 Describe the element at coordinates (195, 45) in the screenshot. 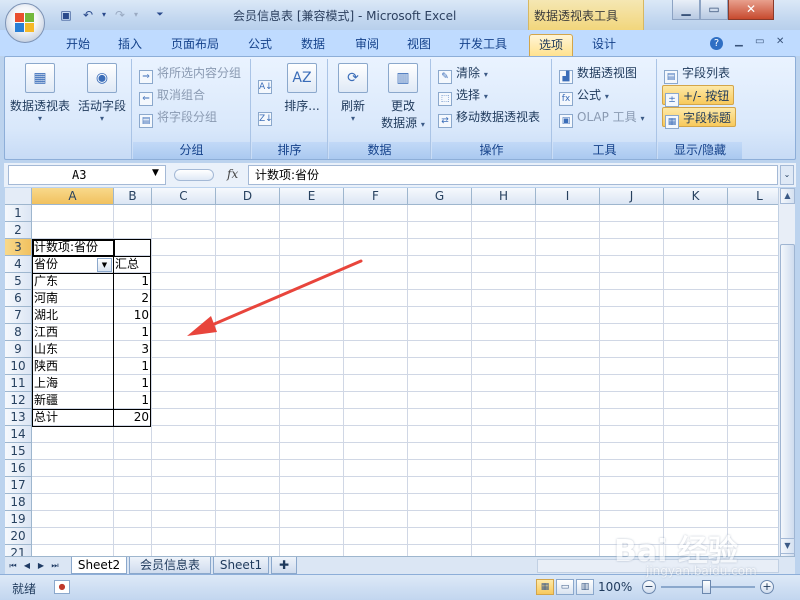

I see `tab-page-layout: 页面布局` at that location.